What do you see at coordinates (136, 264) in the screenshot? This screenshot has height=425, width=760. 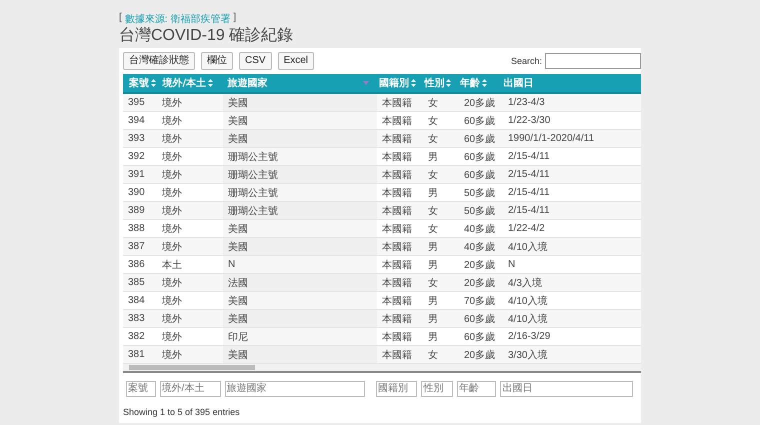 I see `table-cell: 386` at bounding box center [136, 264].